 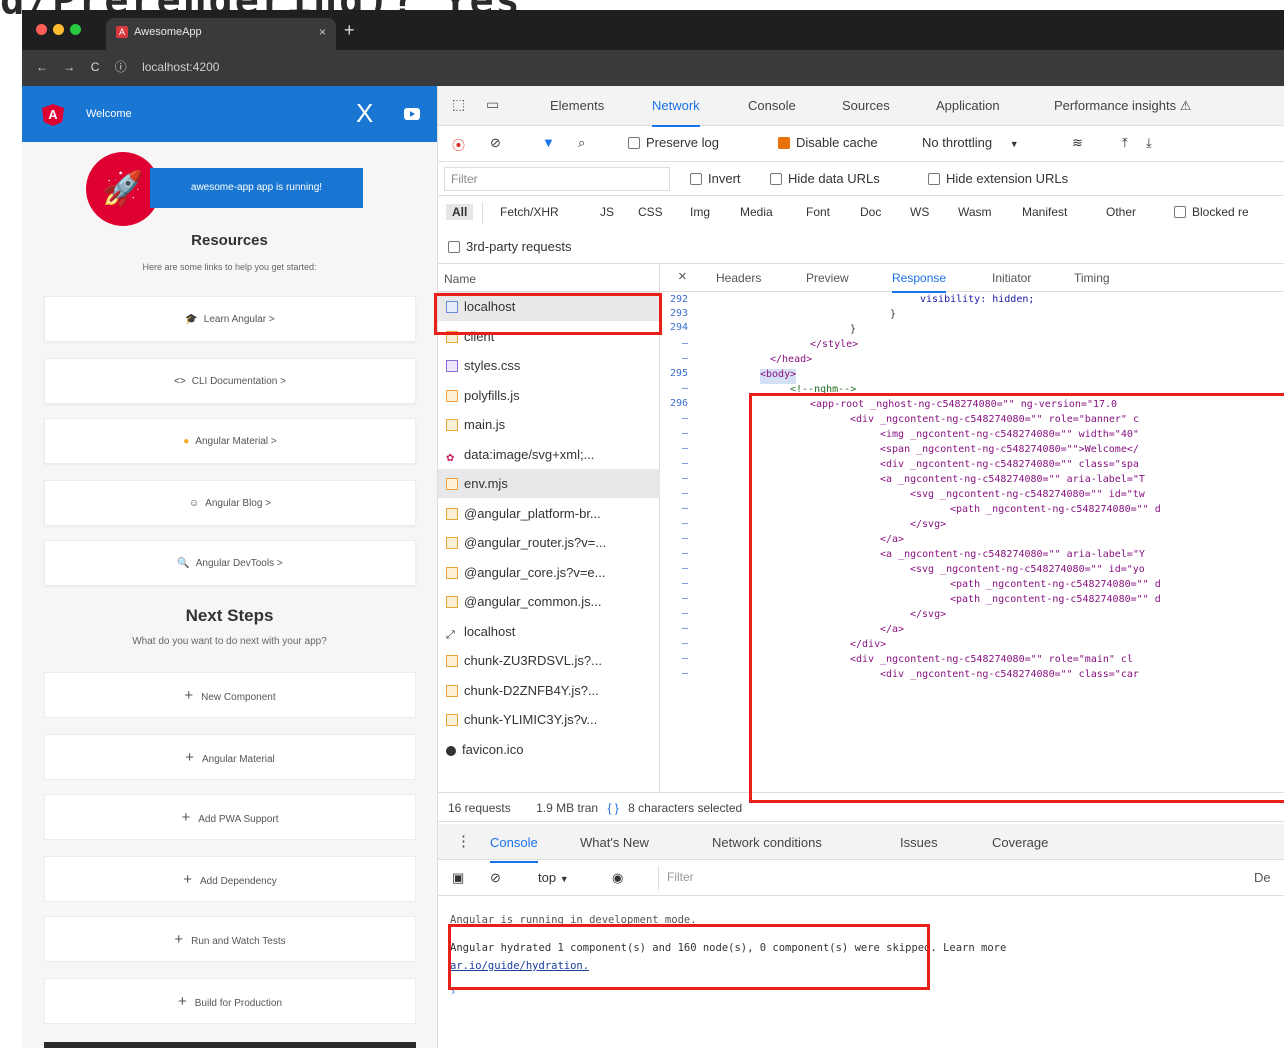 What do you see at coordinates (767, 842) in the screenshot?
I see `tab-network-conditions: Network conditions` at bounding box center [767, 842].